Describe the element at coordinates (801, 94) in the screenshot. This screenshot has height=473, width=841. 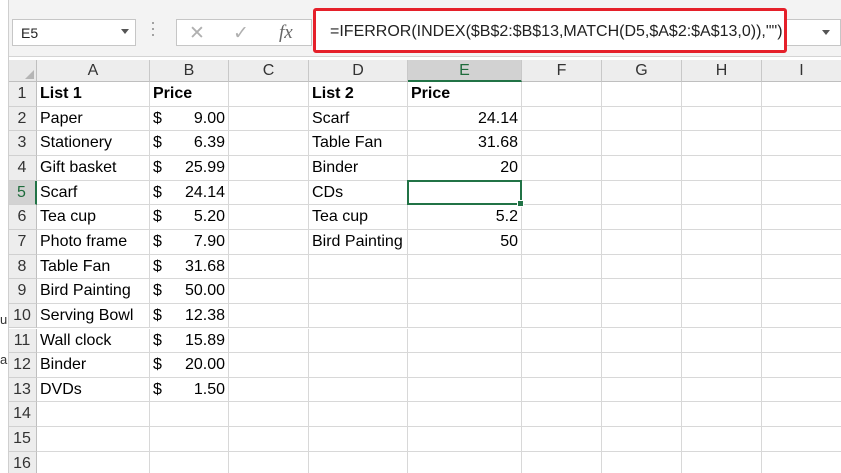
I see `cell-i1` at that location.